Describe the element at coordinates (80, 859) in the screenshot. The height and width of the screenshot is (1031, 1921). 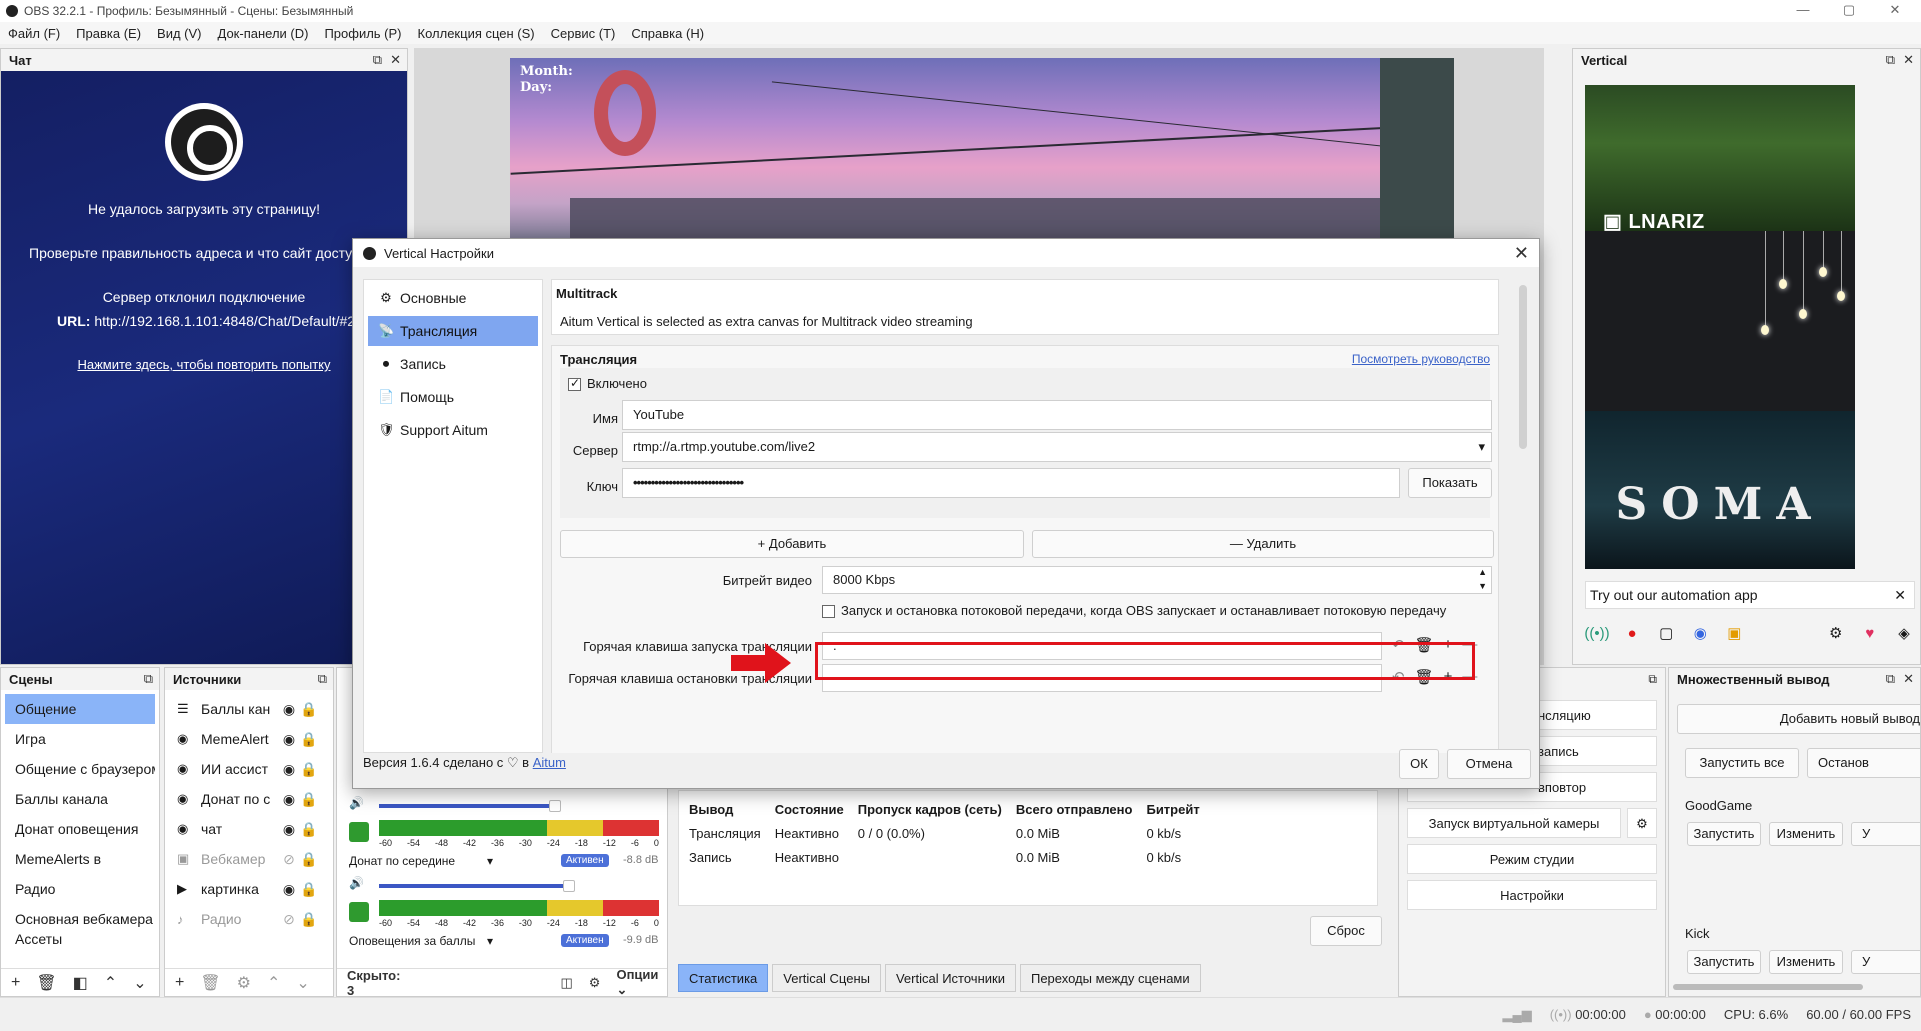
I see `scene-item: MemeAlerts в` at that location.